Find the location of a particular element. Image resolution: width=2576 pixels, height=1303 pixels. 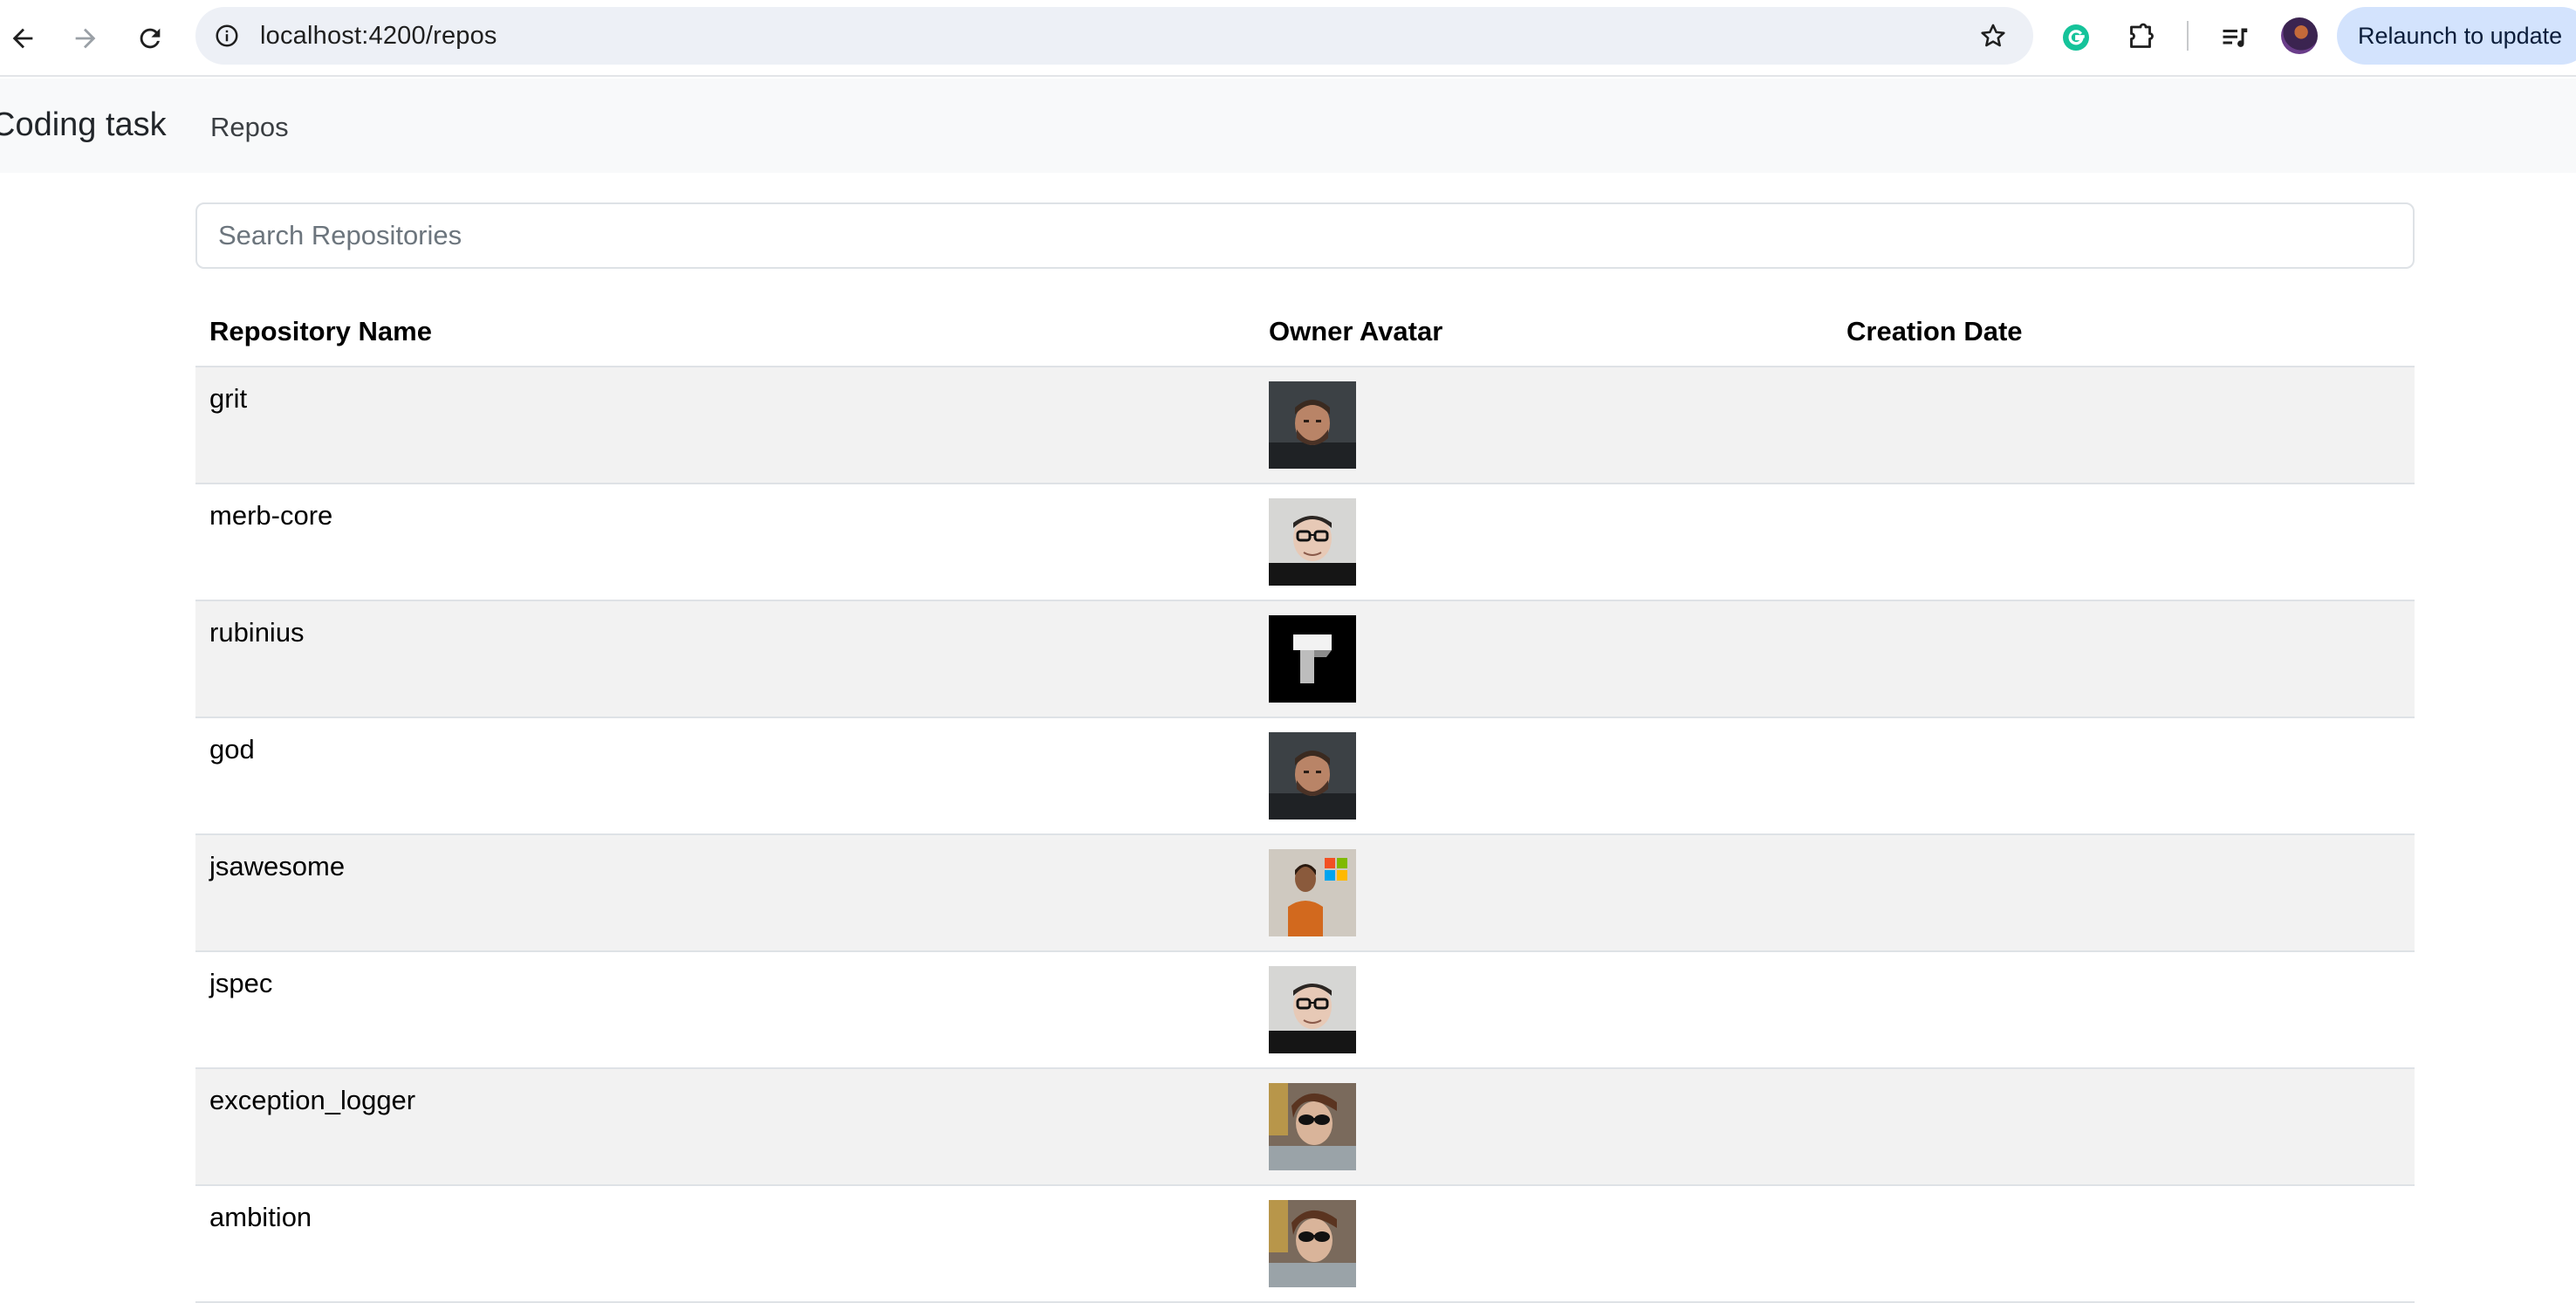

header-creation-date: Creation Date is located at coordinates (2124, 332).